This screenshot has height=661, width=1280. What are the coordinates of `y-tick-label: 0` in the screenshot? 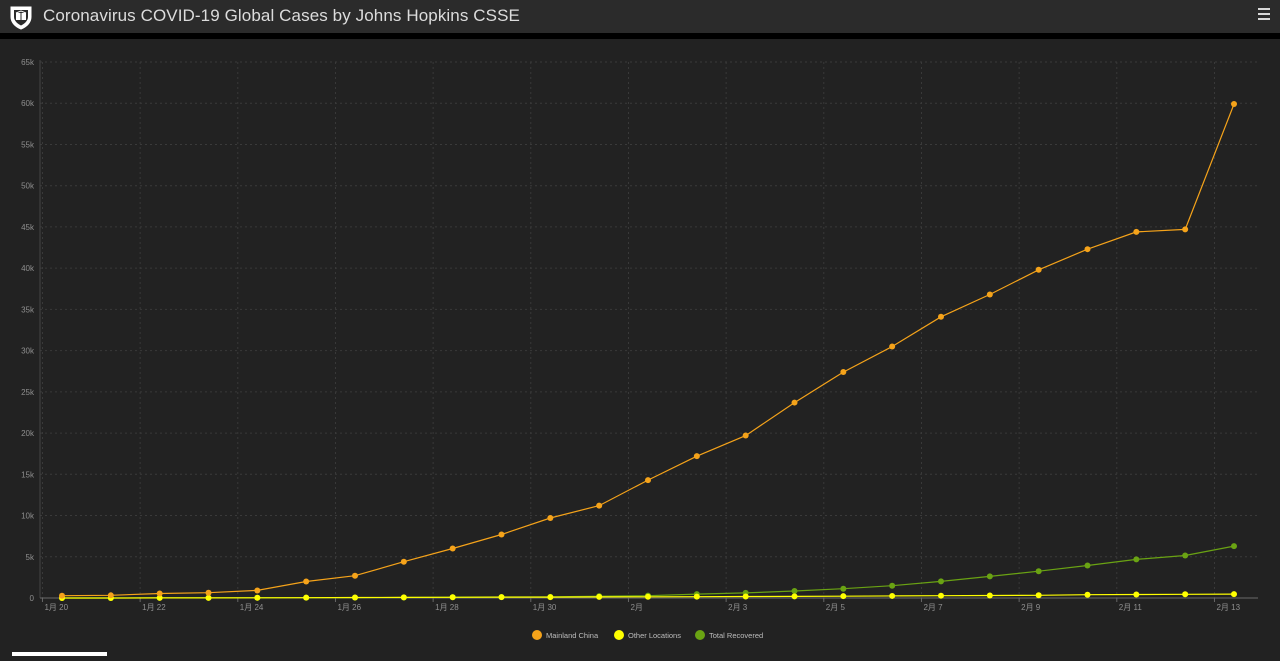 It's located at (32, 598).